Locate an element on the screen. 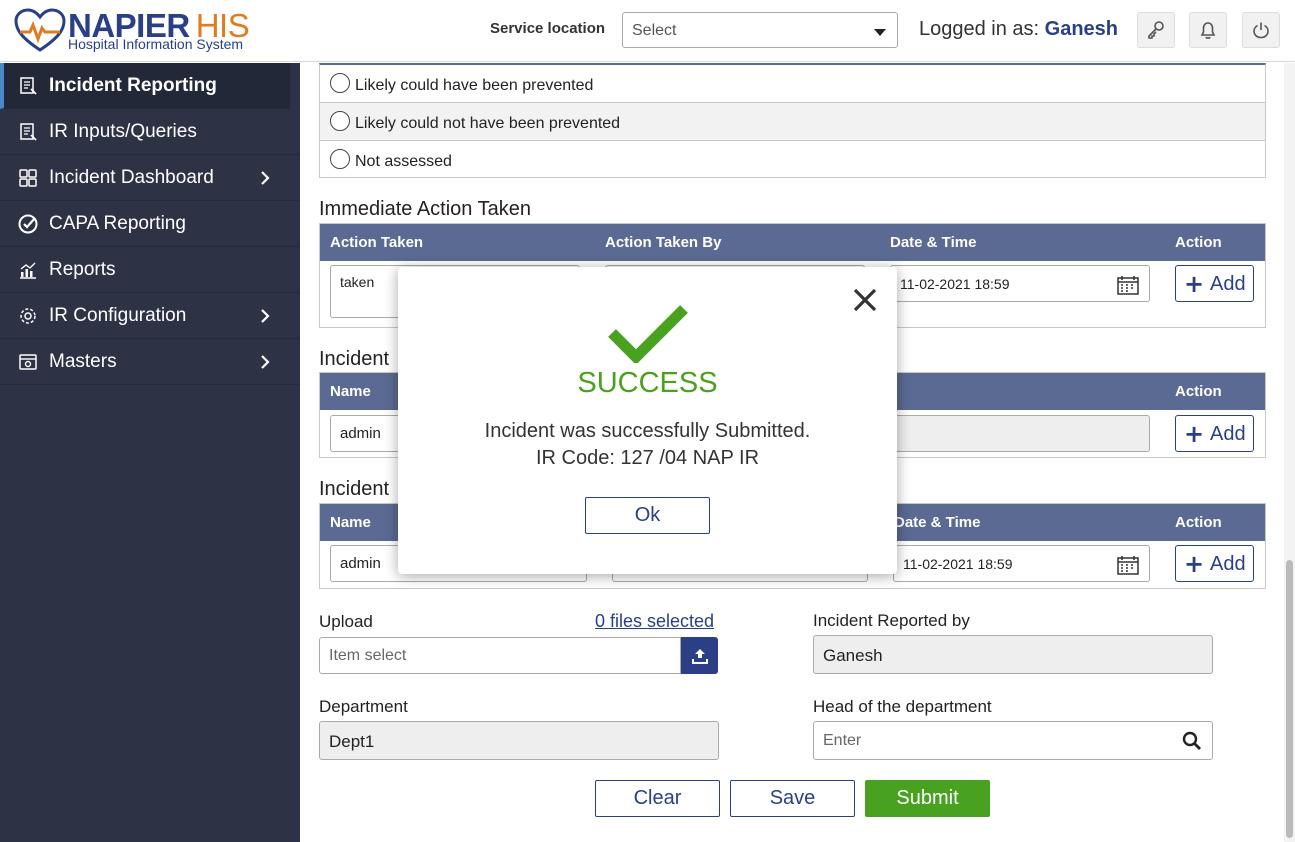 The width and height of the screenshot is (1295, 842). sidebar-item-label: Masters is located at coordinates (83, 361).